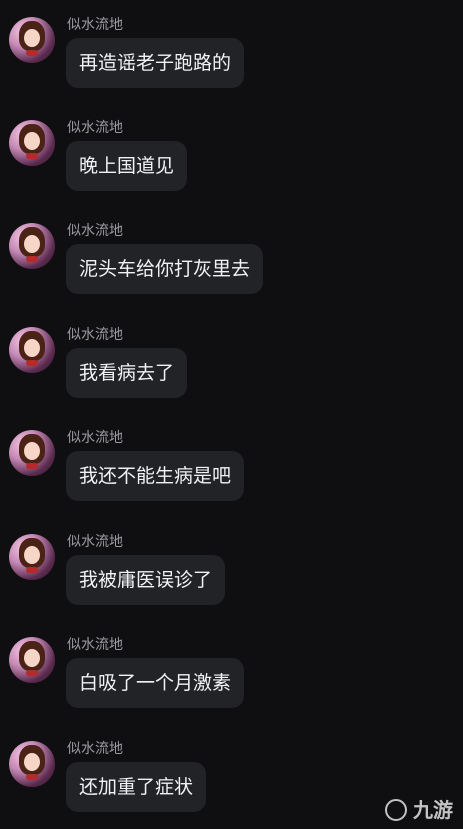 This screenshot has height=829, width=463. What do you see at coordinates (127, 373) in the screenshot?
I see `message-bubble: 我看病去了` at bounding box center [127, 373].